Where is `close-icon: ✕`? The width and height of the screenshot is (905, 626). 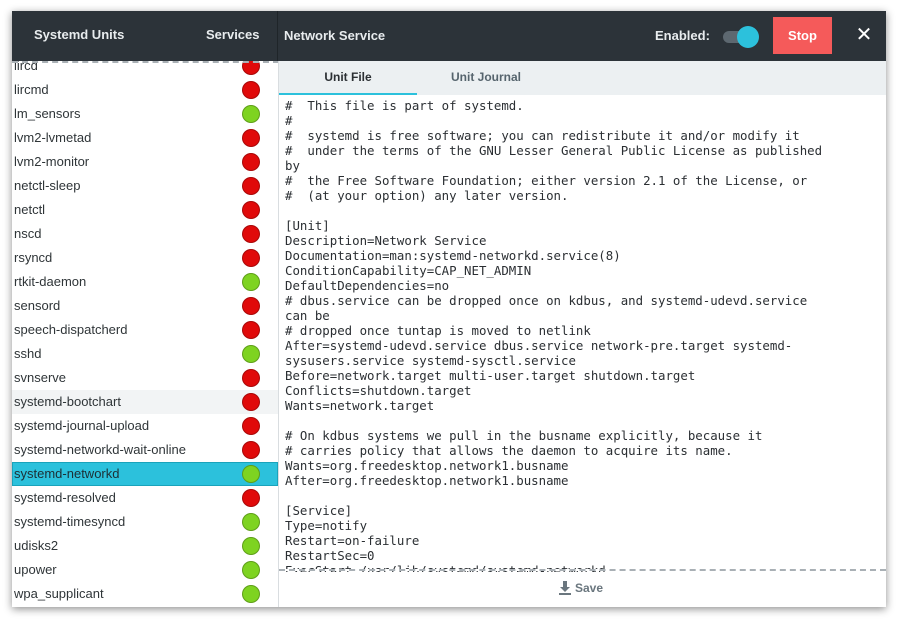 close-icon: ✕ is located at coordinates (864, 35).